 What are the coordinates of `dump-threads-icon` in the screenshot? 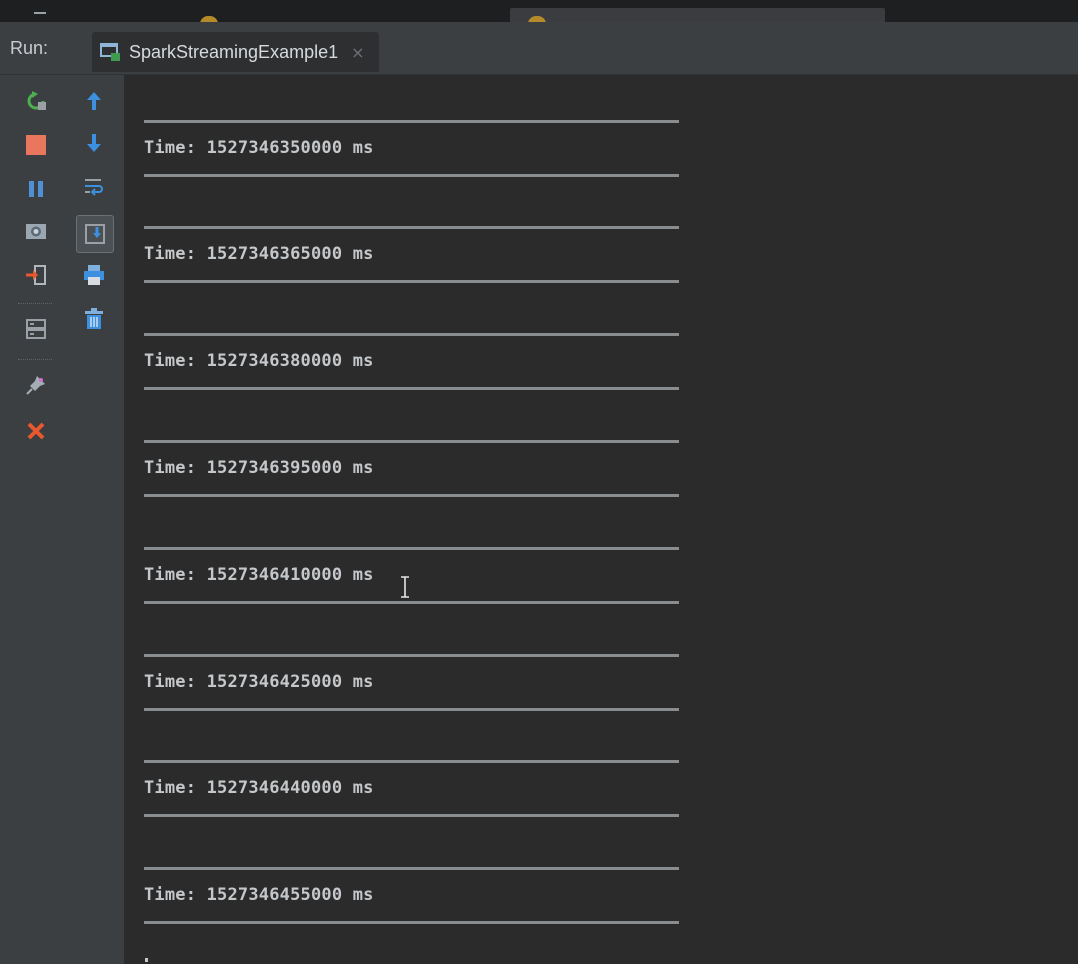 It's located at (36, 231).